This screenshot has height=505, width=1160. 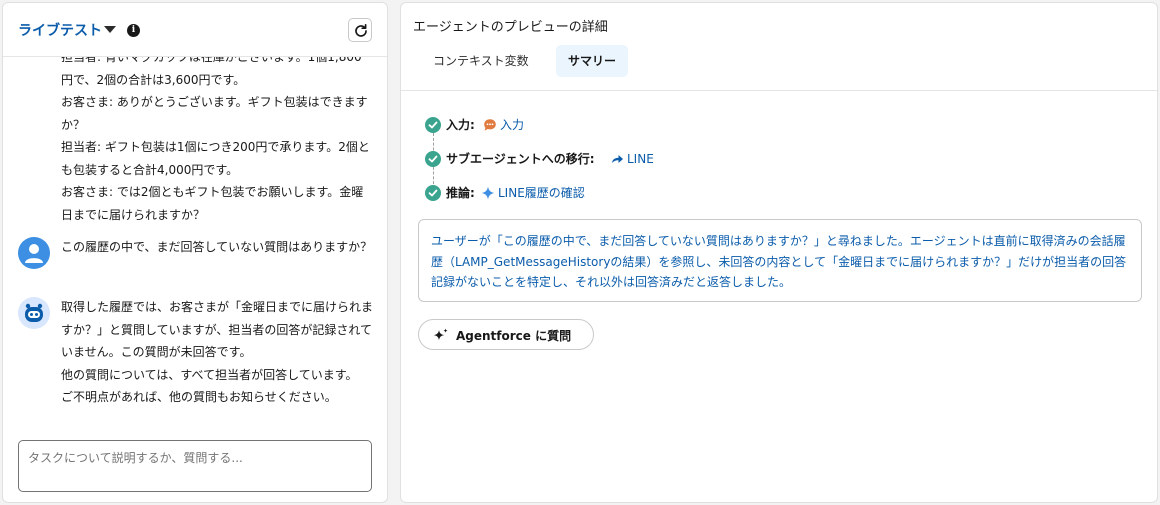 I want to click on chevron-down-icon, so click(x=110, y=29).